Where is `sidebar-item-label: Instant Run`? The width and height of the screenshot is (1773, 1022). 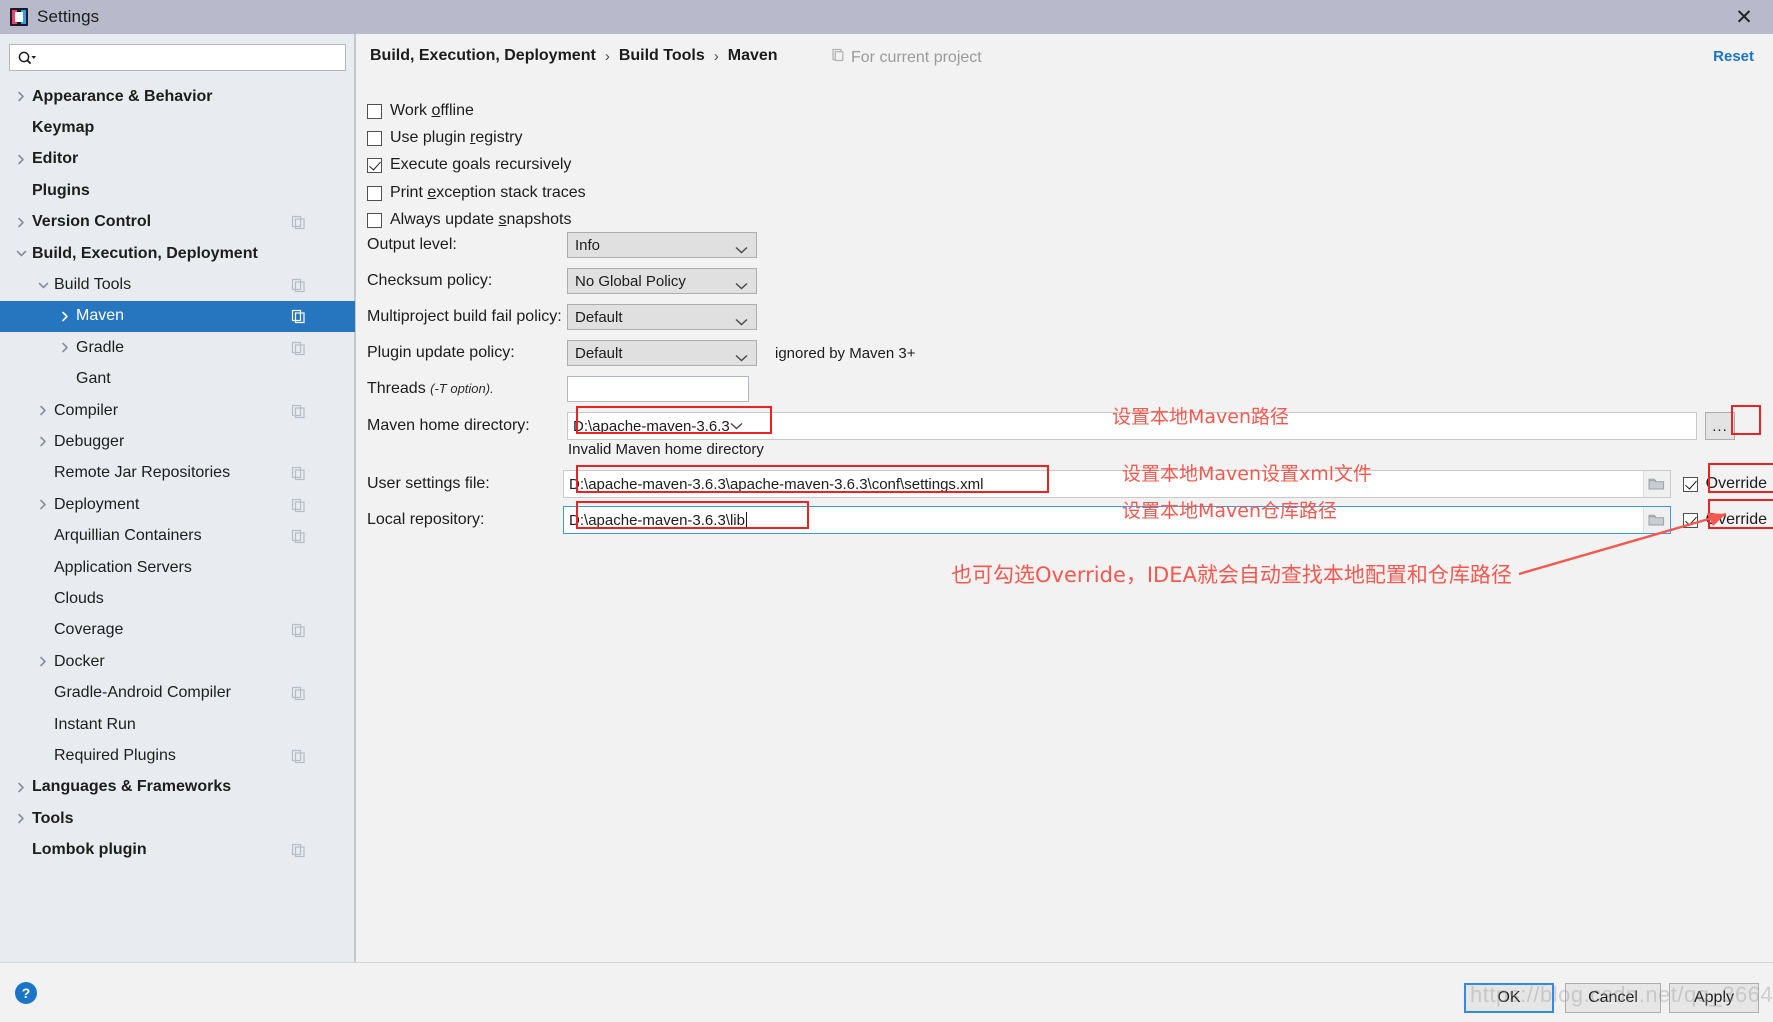
sidebar-item-label: Instant Run is located at coordinates (95, 724).